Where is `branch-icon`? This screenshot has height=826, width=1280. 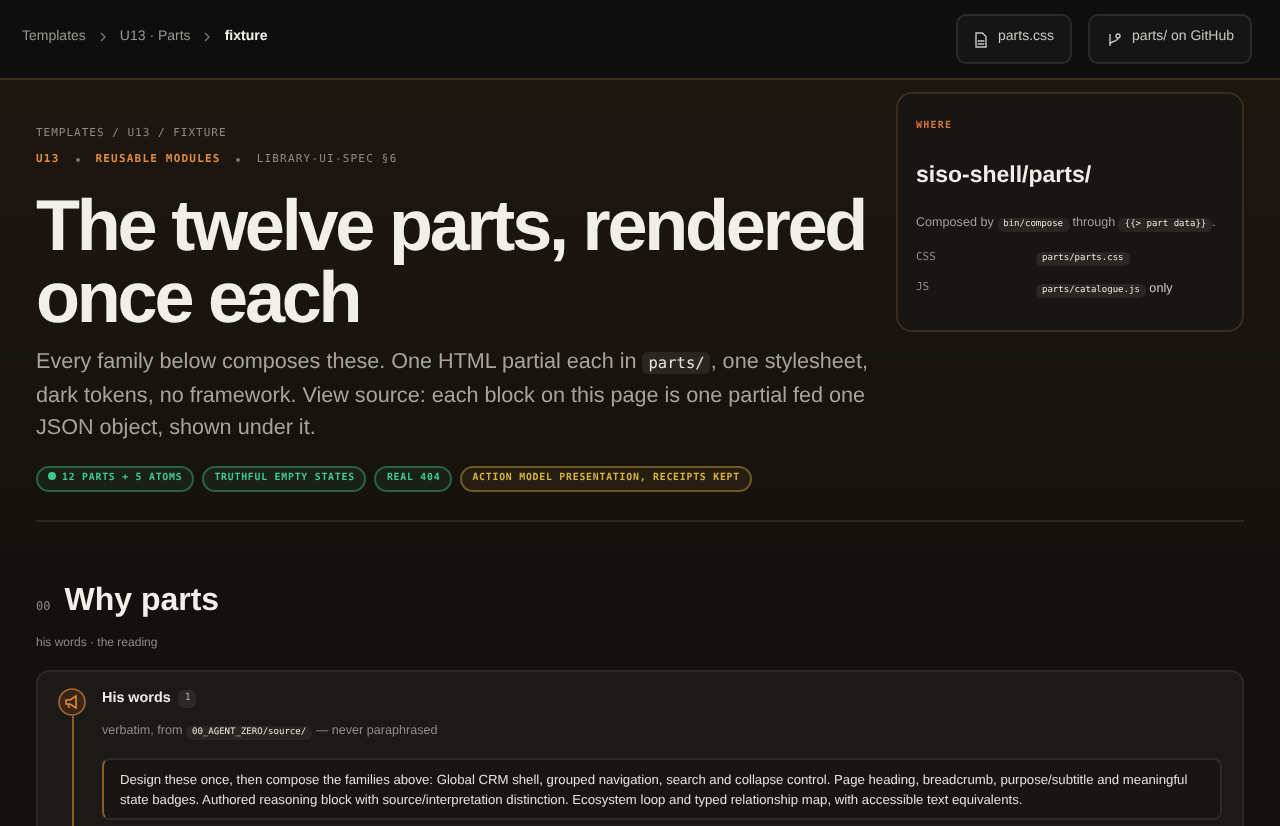
branch-icon is located at coordinates (1114, 39).